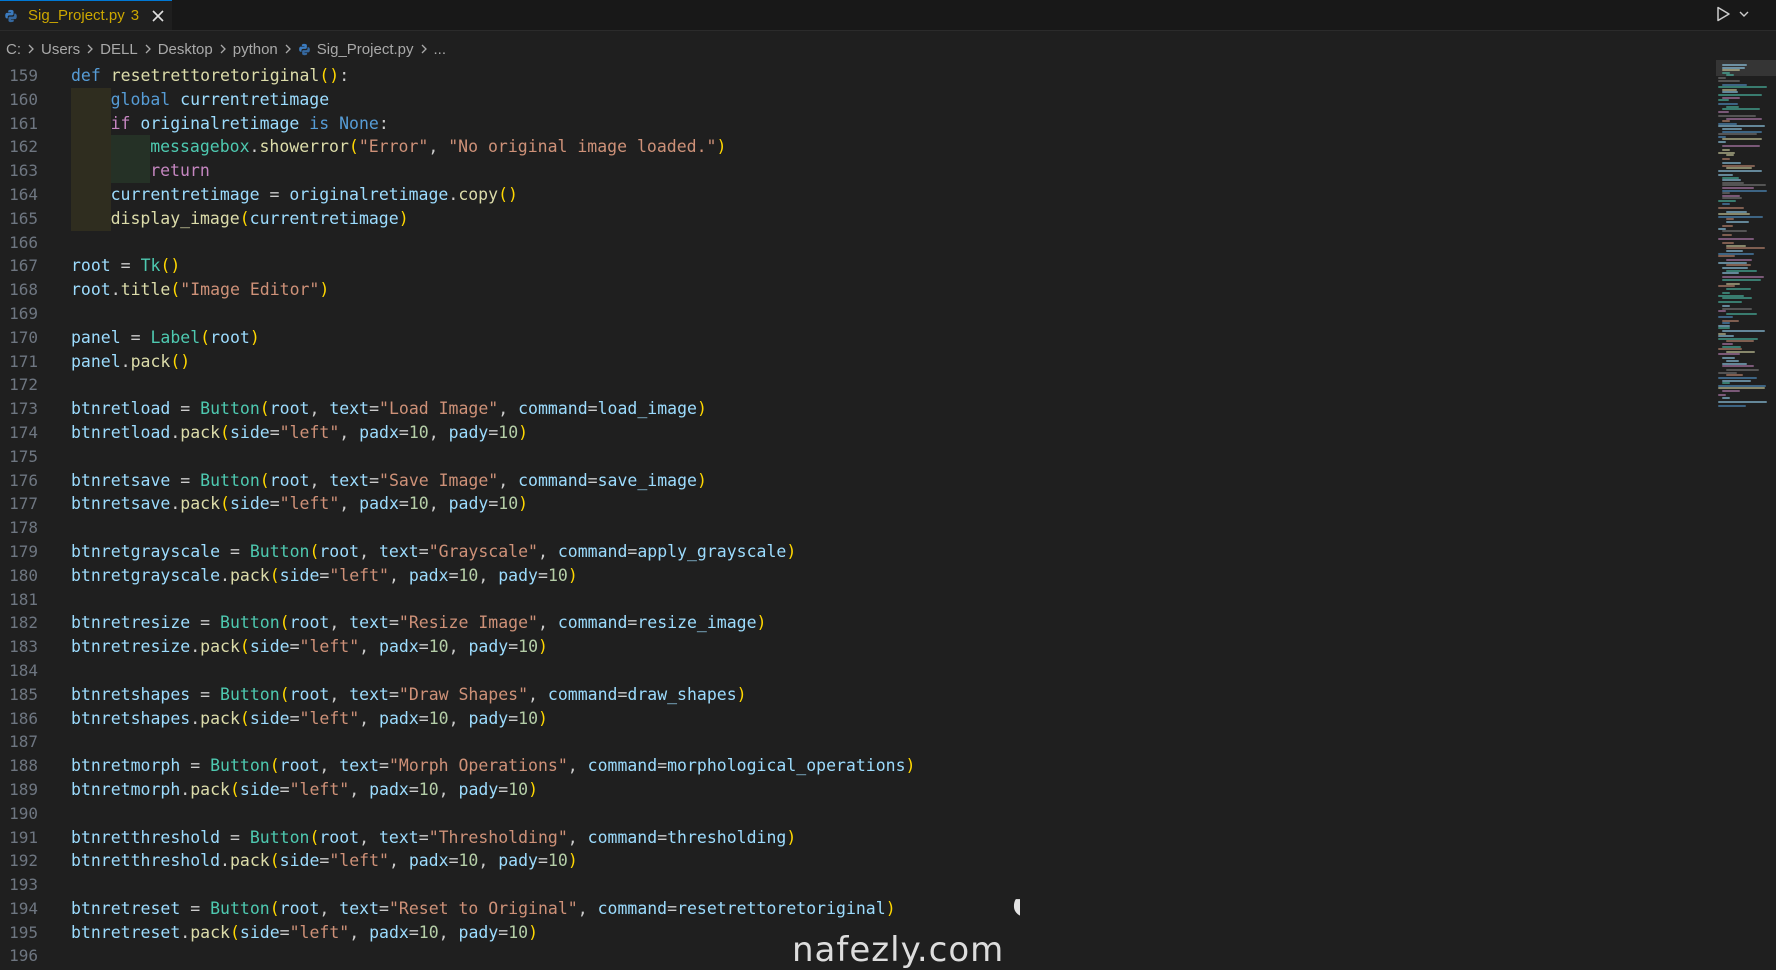 This screenshot has width=1776, height=970. I want to click on code-token: padx, so click(428, 861).